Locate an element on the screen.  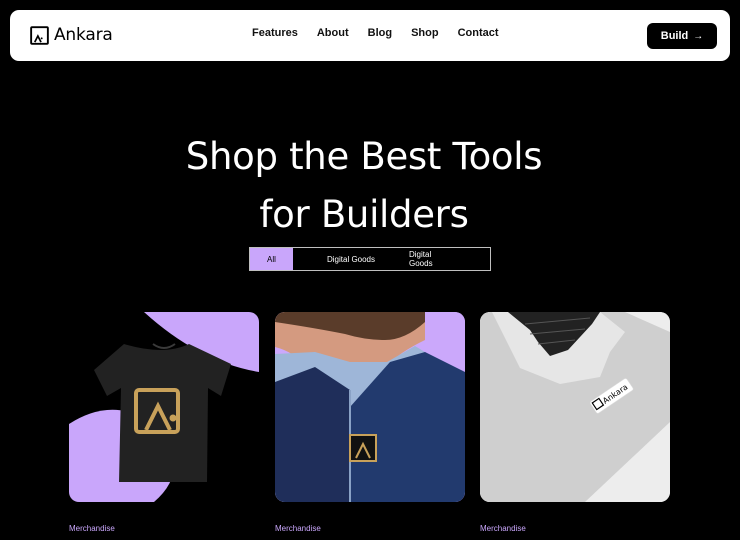
tab-all: All is located at coordinates (271, 259).